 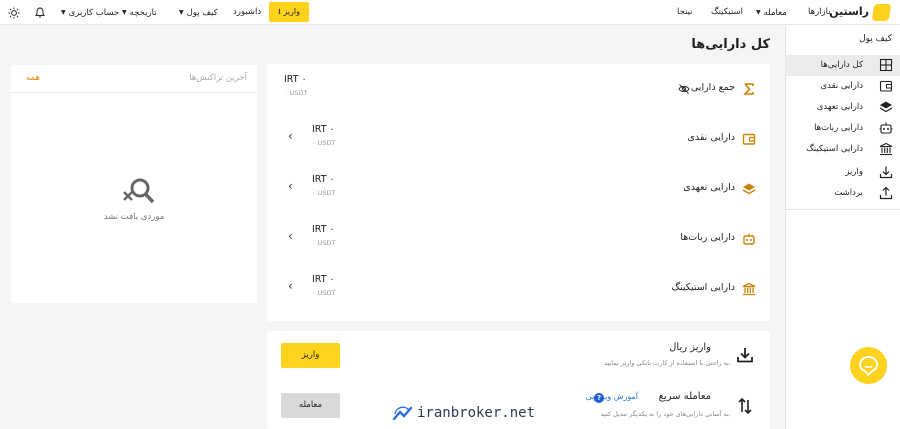 What do you see at coordinates (134, 92) in the screenshot?
I see `divider` at bounding box center [134, 92].